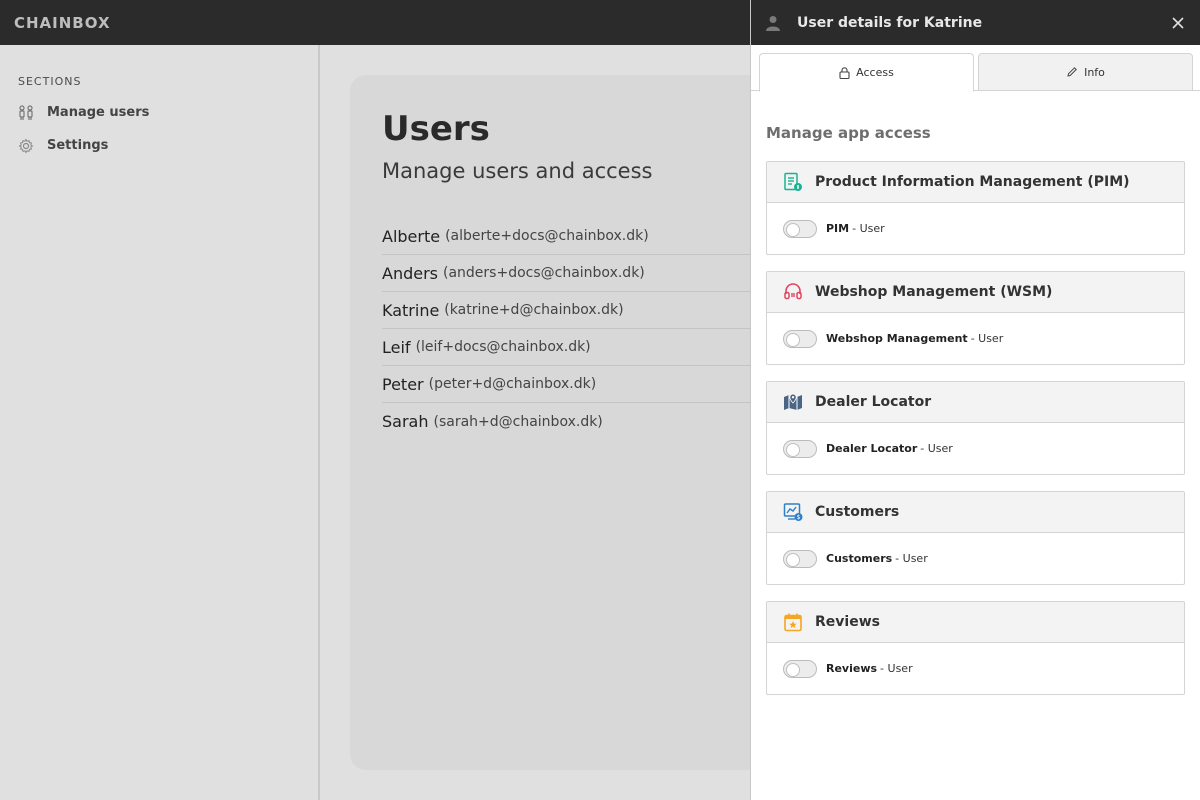  What do you see at coordinates (975, 448) in the screenshot?
I see `app-permission-row: Dealer Locator - User` at bounding box center [975, 448].